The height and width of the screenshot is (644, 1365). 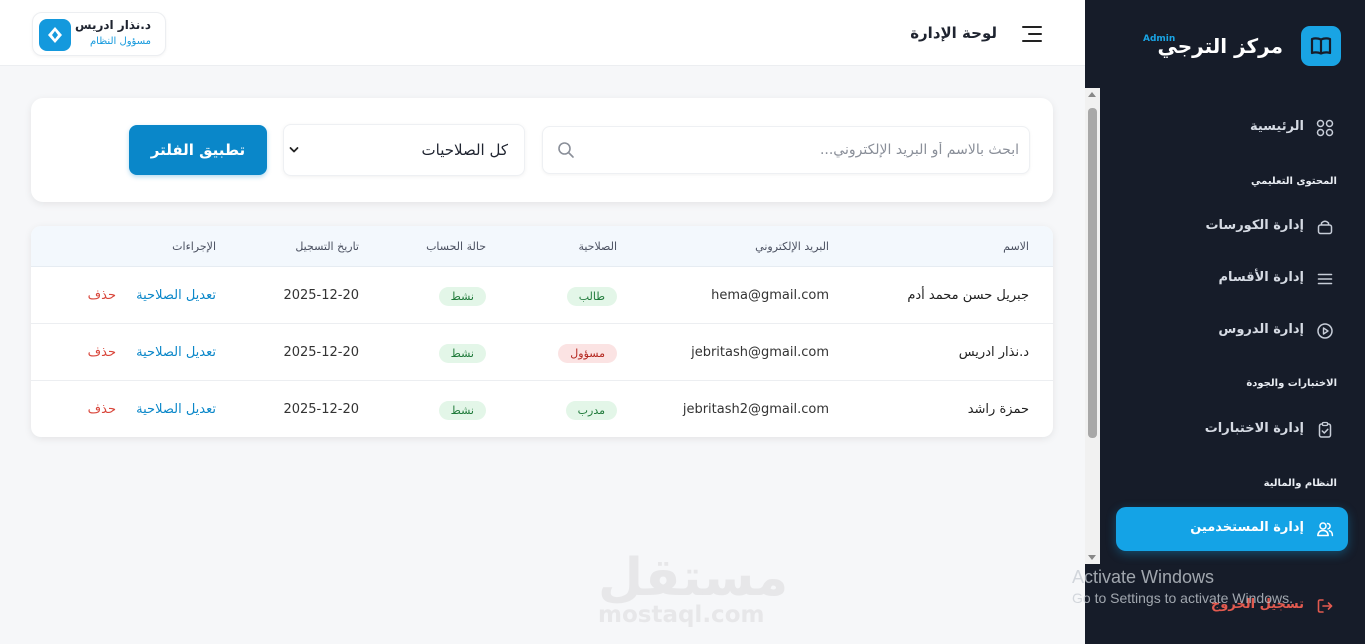 I want to click on watermark-latin: mostaql.com, so click(x=681, y=615).